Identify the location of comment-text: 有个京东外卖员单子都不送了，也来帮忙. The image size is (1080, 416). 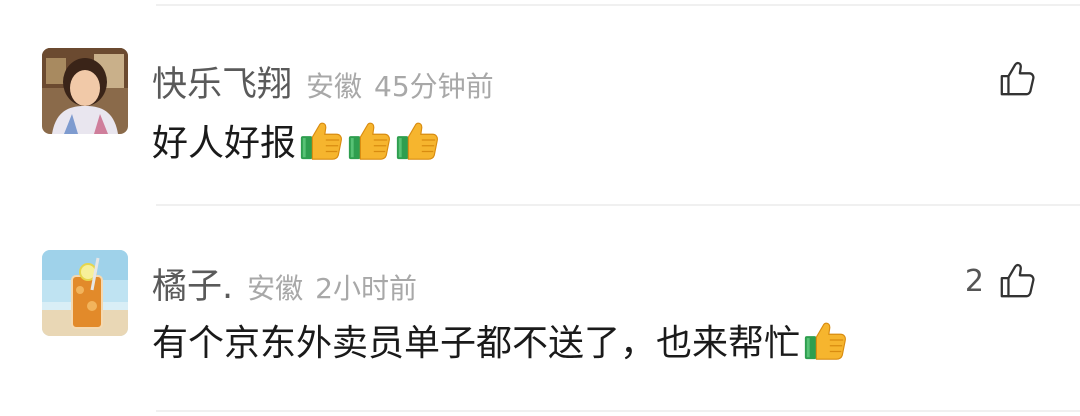
(476, 343).